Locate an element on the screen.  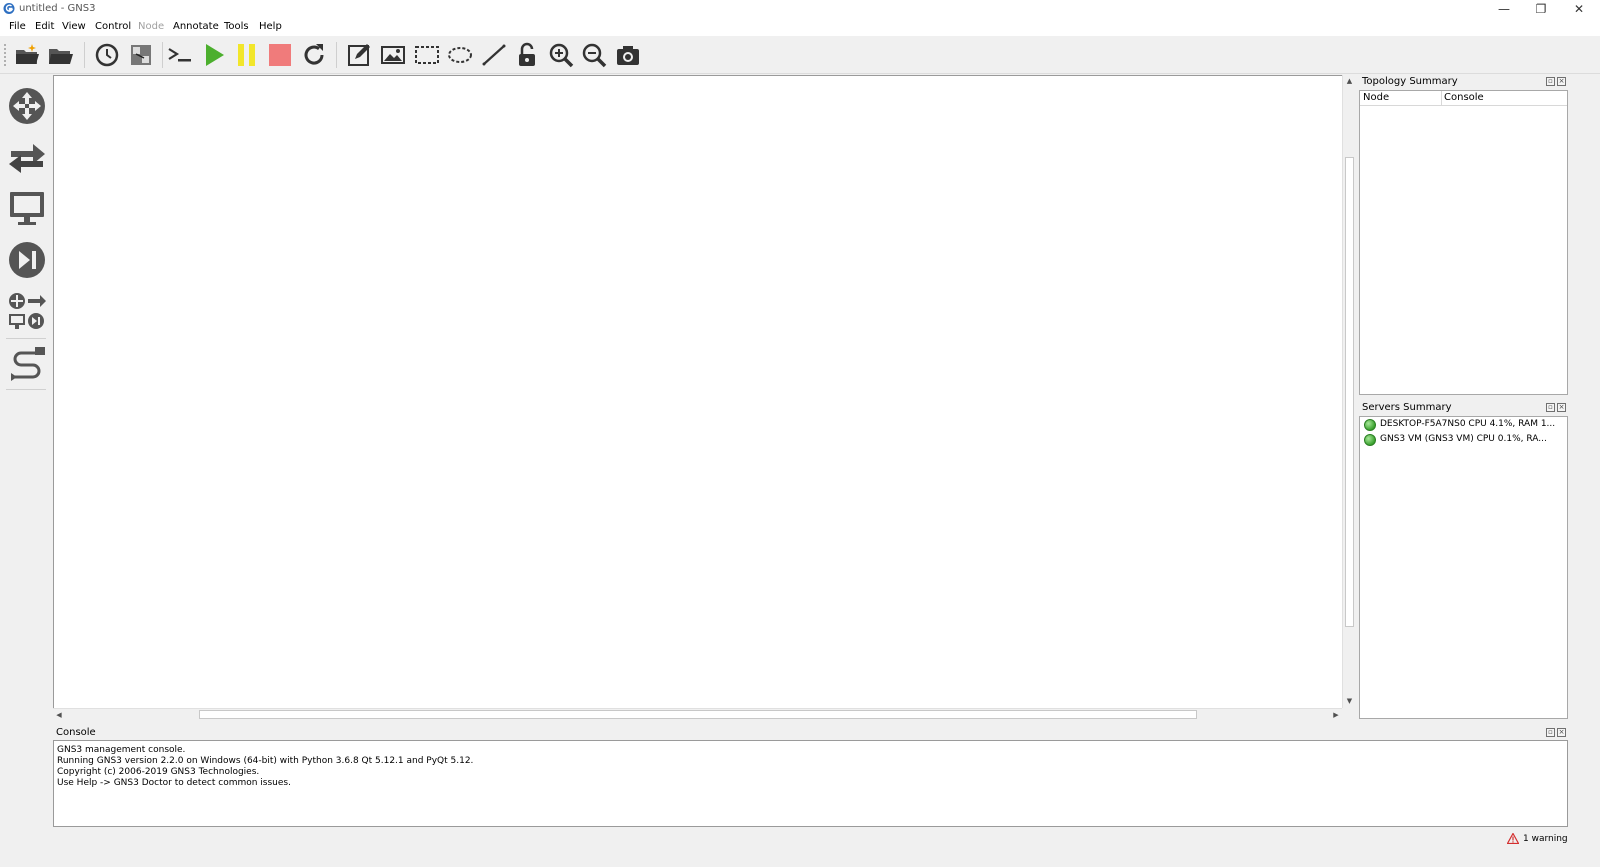
title-bar: untitled - GNS3 — ❐ ✕ is located at coordinates (800, 9).